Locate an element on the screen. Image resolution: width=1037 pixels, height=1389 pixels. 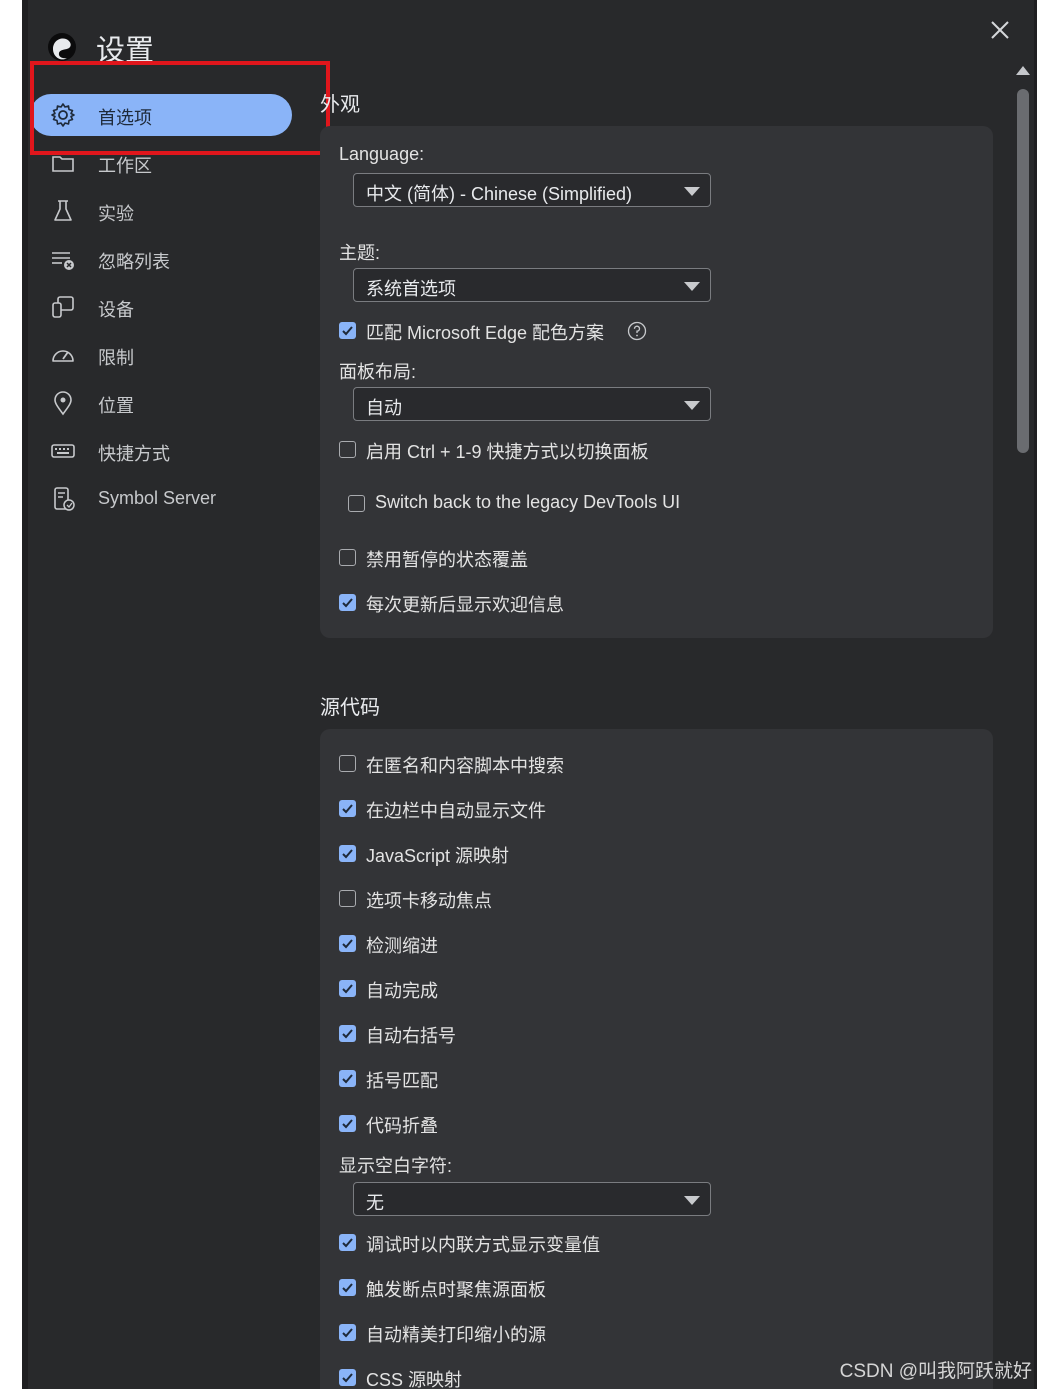
sidebar-item-shortcuts: 快捷方式 is located at coordinates (161, 451).